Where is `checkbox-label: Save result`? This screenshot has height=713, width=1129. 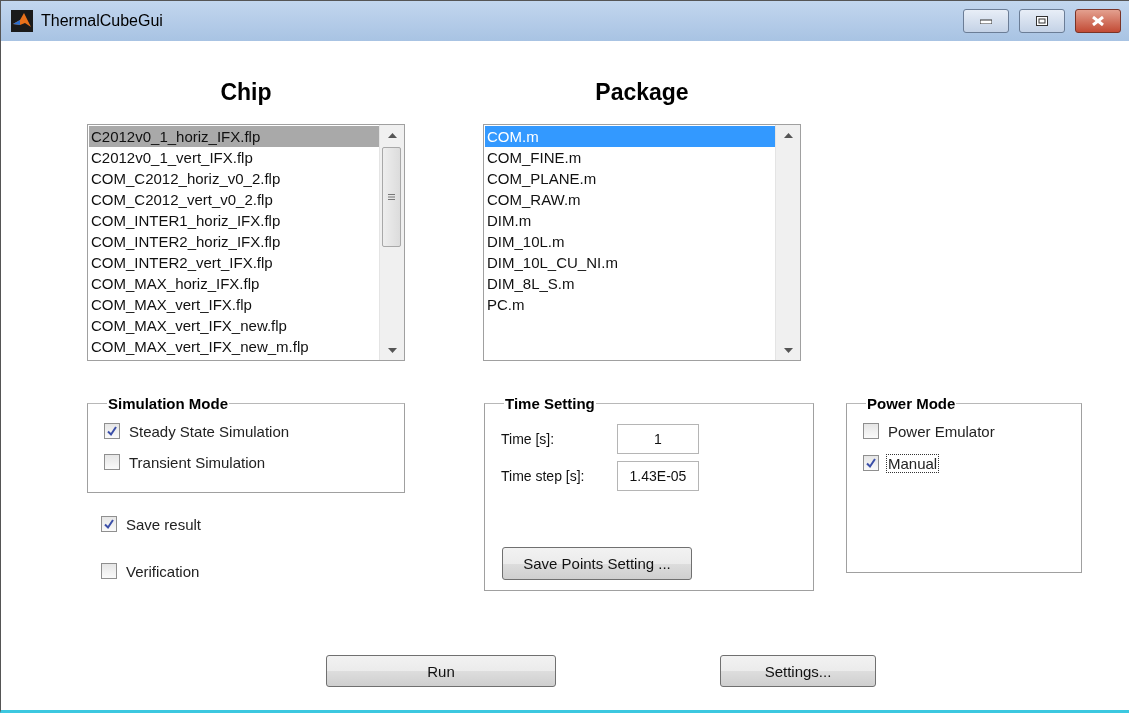 checkbox-label: Save result is located at coordinates (164, 524).